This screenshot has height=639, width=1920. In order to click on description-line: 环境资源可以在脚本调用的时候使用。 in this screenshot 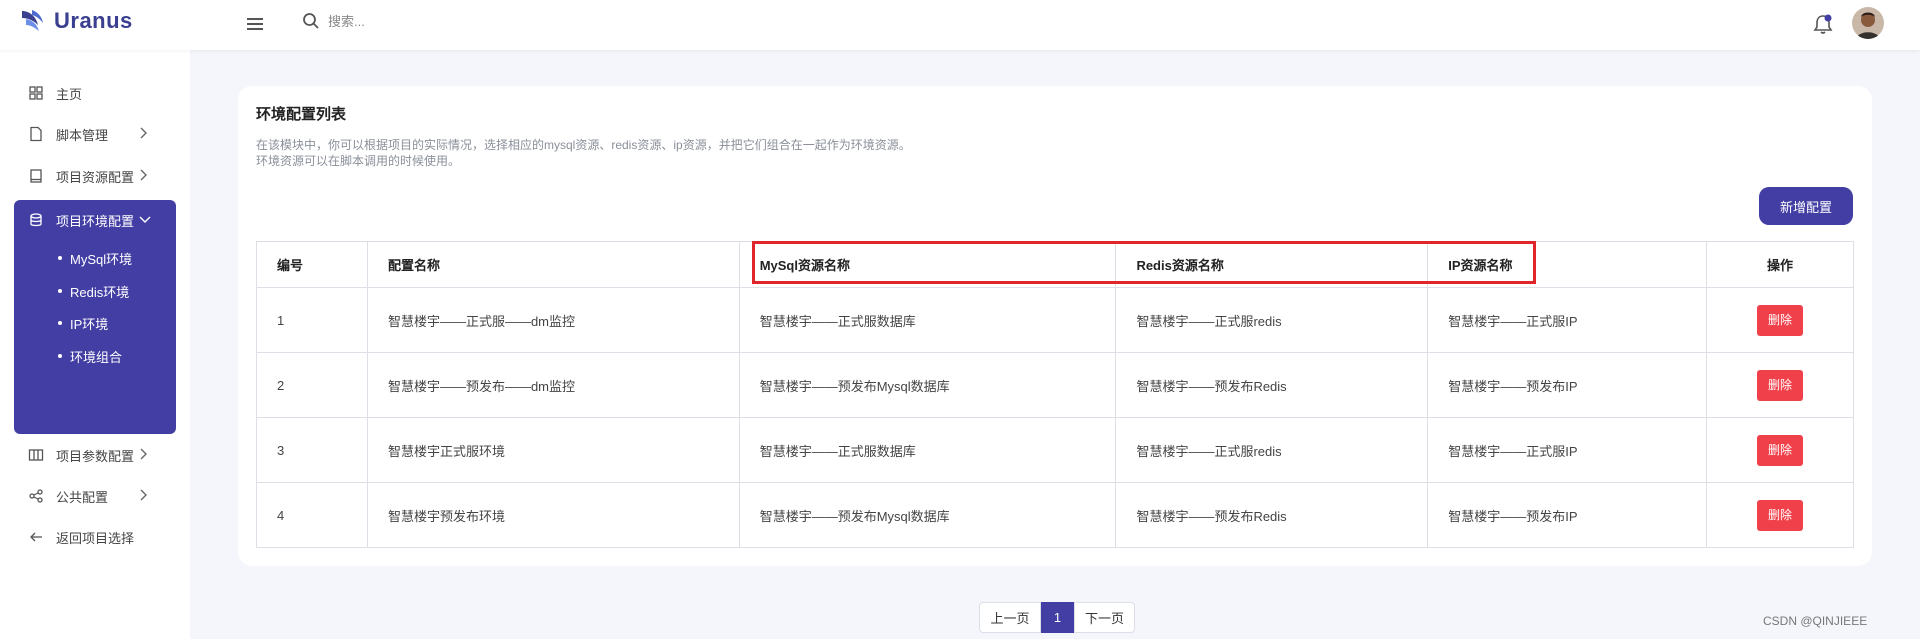, I will do `click(358, 161)`.